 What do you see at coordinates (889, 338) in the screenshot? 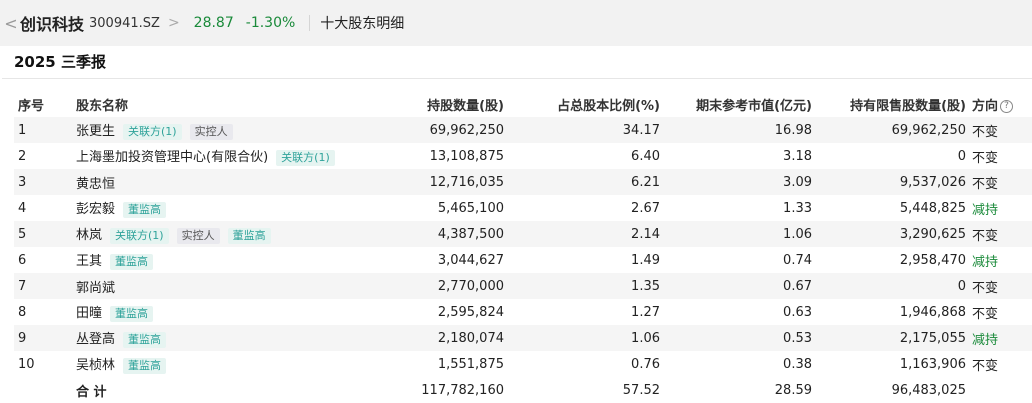
I see `restricted-cell: 2,175,055` at bounding box center [889, 338].